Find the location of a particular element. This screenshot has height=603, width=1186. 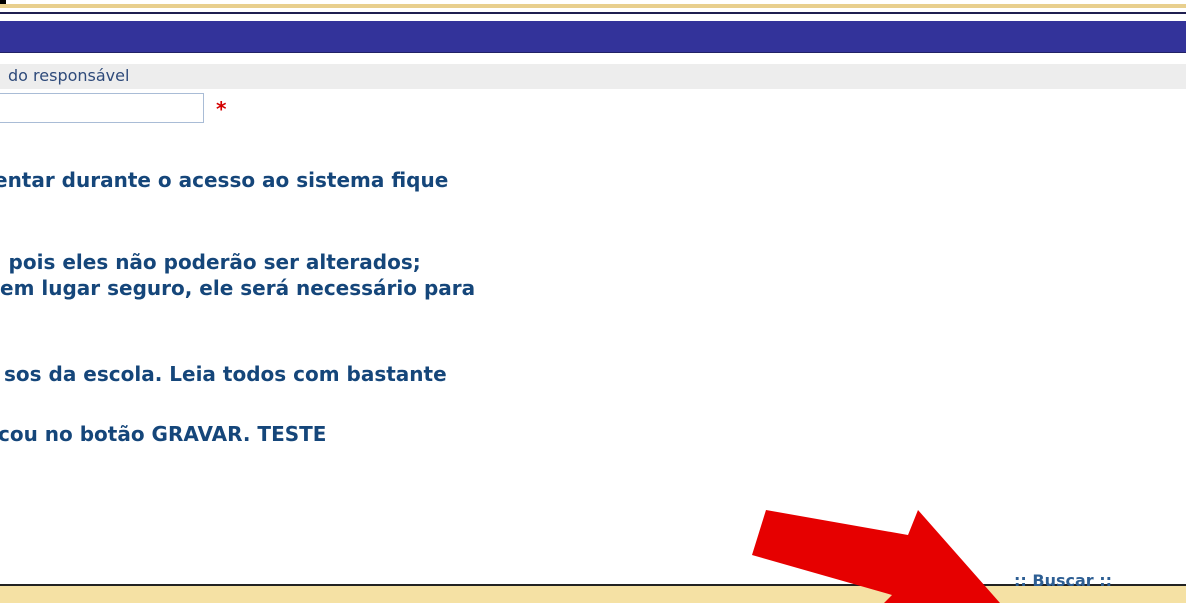

top-dark-line is located at coordinates (593, 13).